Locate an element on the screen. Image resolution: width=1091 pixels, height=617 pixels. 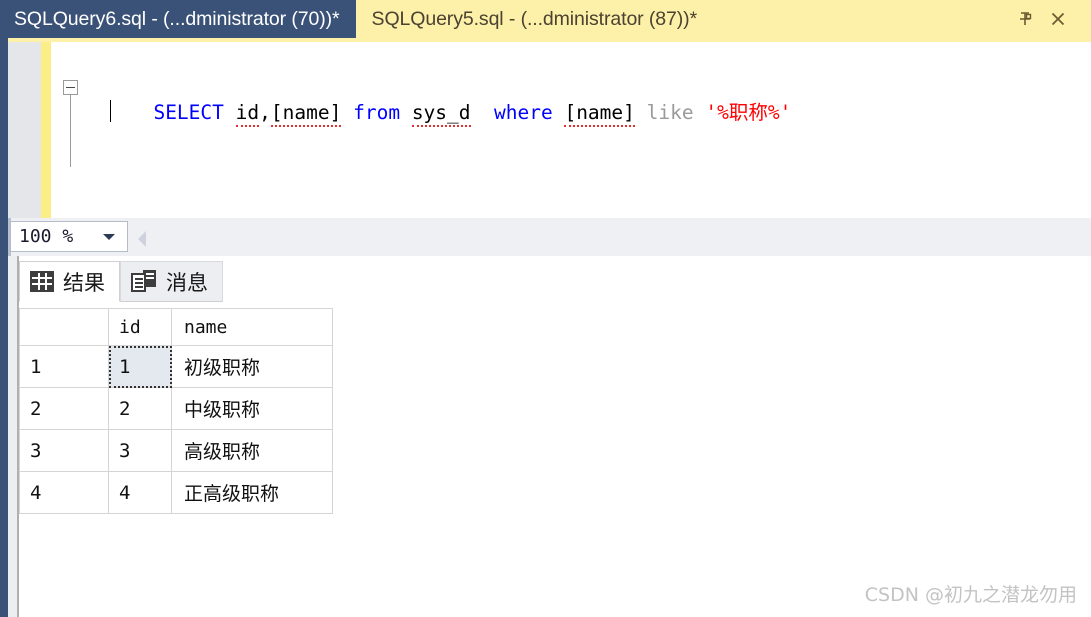
token-where: where is located at coordinates (523, 112).